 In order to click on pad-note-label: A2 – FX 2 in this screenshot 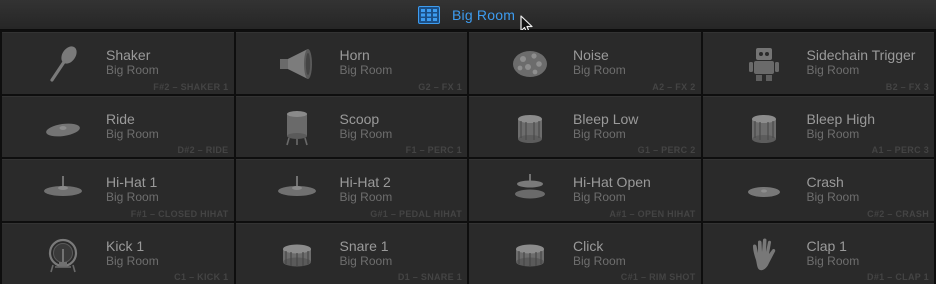, I will do `click(674, 86)`.